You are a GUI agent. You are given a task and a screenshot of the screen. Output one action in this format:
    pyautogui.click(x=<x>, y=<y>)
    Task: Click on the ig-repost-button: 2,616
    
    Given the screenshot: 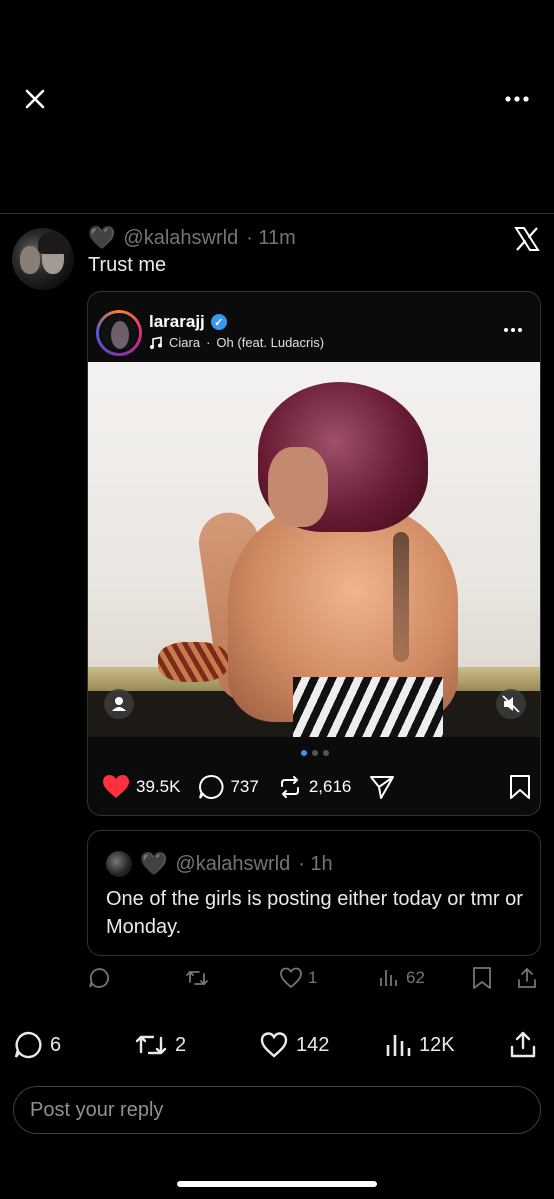 What is the action you would take?
    pyautogui.click(x=314, y=787)
    